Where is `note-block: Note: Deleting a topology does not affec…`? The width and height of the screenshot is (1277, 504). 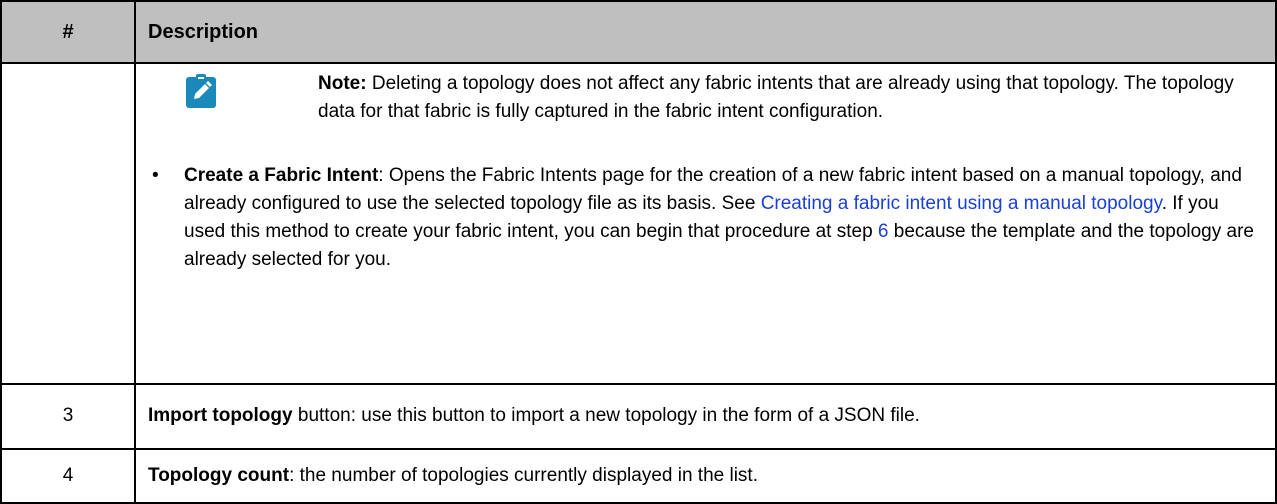 note-block: Note: Deleting a topology does not affec… is located at coordinates (706, 98).